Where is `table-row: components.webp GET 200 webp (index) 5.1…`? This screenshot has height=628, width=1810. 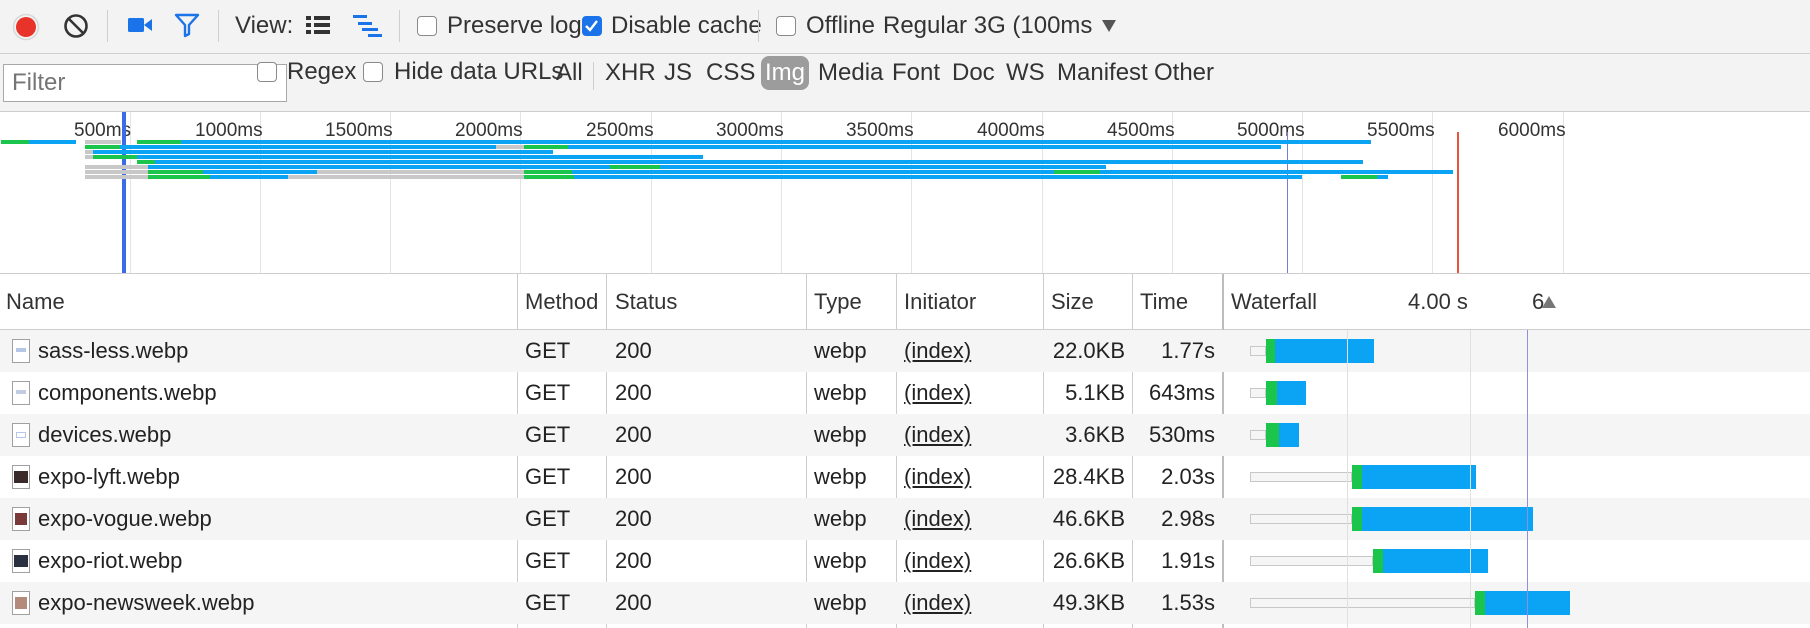
table-row: components.webp GET 200 webp (index) 5.1… is located at coordinates (905, 393).